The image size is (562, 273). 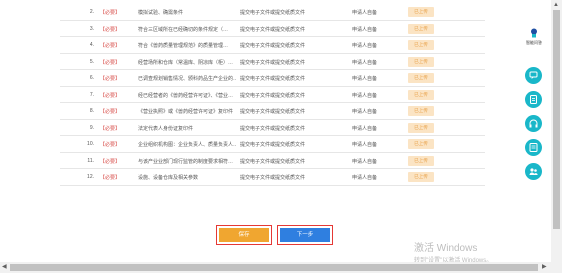 What do you see at coordinates (90, 144) in the screenshot?
I see `row-number: 10.` at bounding box center [90, 144].